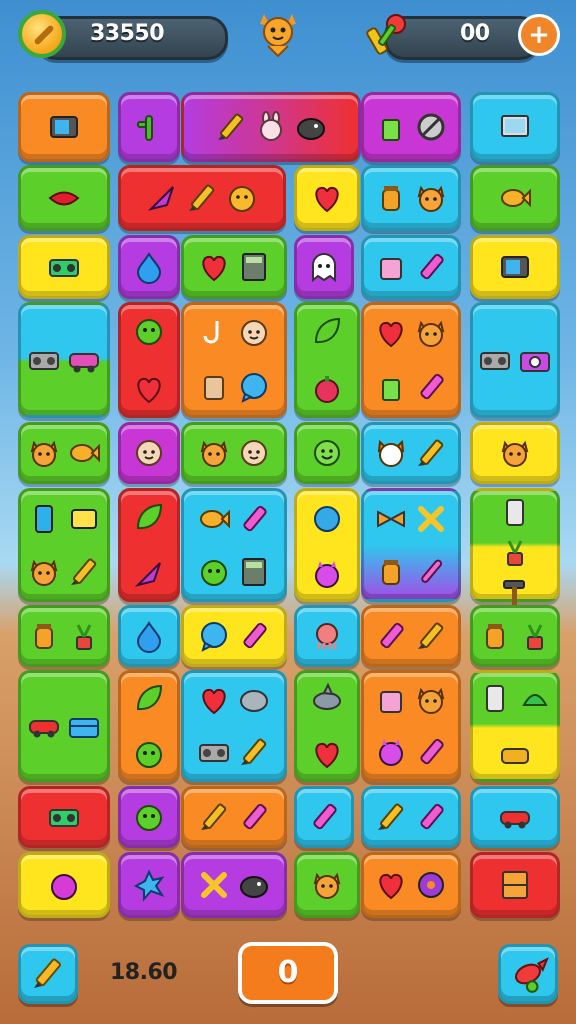 The image size is (576, 1024). What do you see at coordinates (327, 696) in the screenshot?
I see `shark-icon` at bounding box center [327, 696].